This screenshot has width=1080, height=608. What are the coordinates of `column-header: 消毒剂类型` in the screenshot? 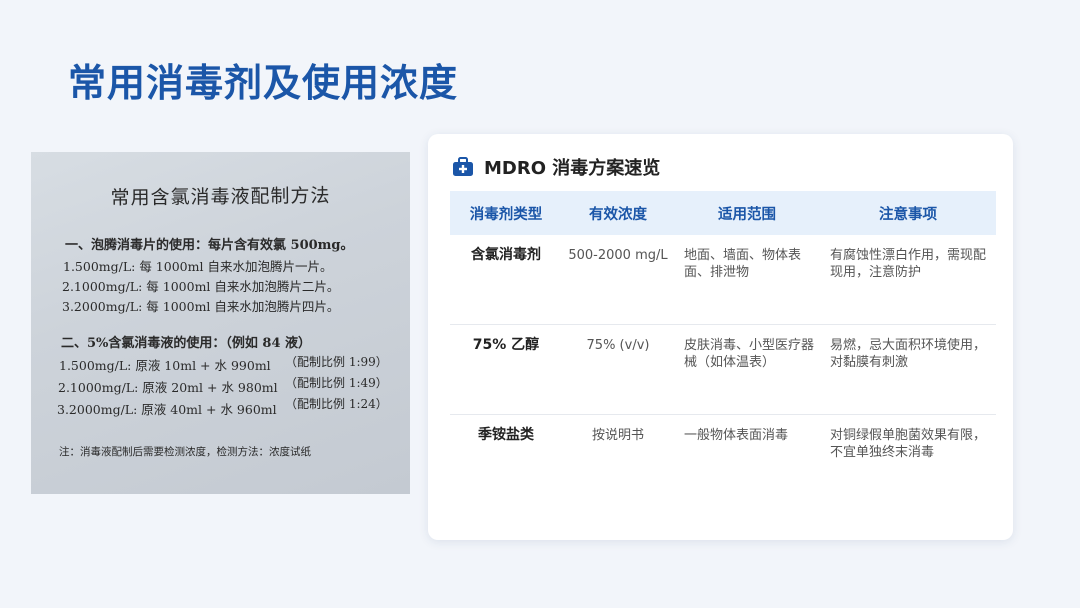 It's located at (506, 214).